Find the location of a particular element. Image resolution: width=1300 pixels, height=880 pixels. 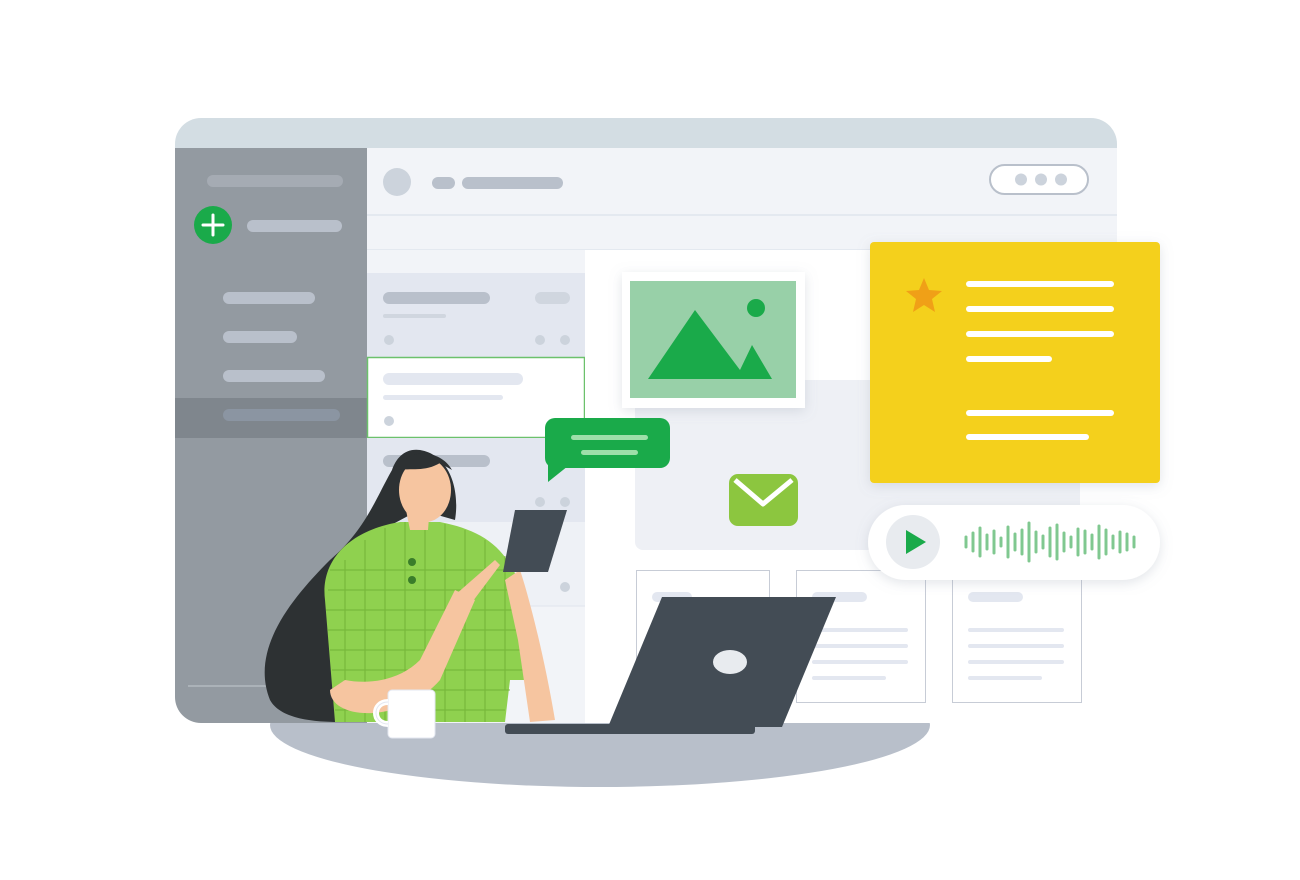

list-item is located at coordinates (476, 315).